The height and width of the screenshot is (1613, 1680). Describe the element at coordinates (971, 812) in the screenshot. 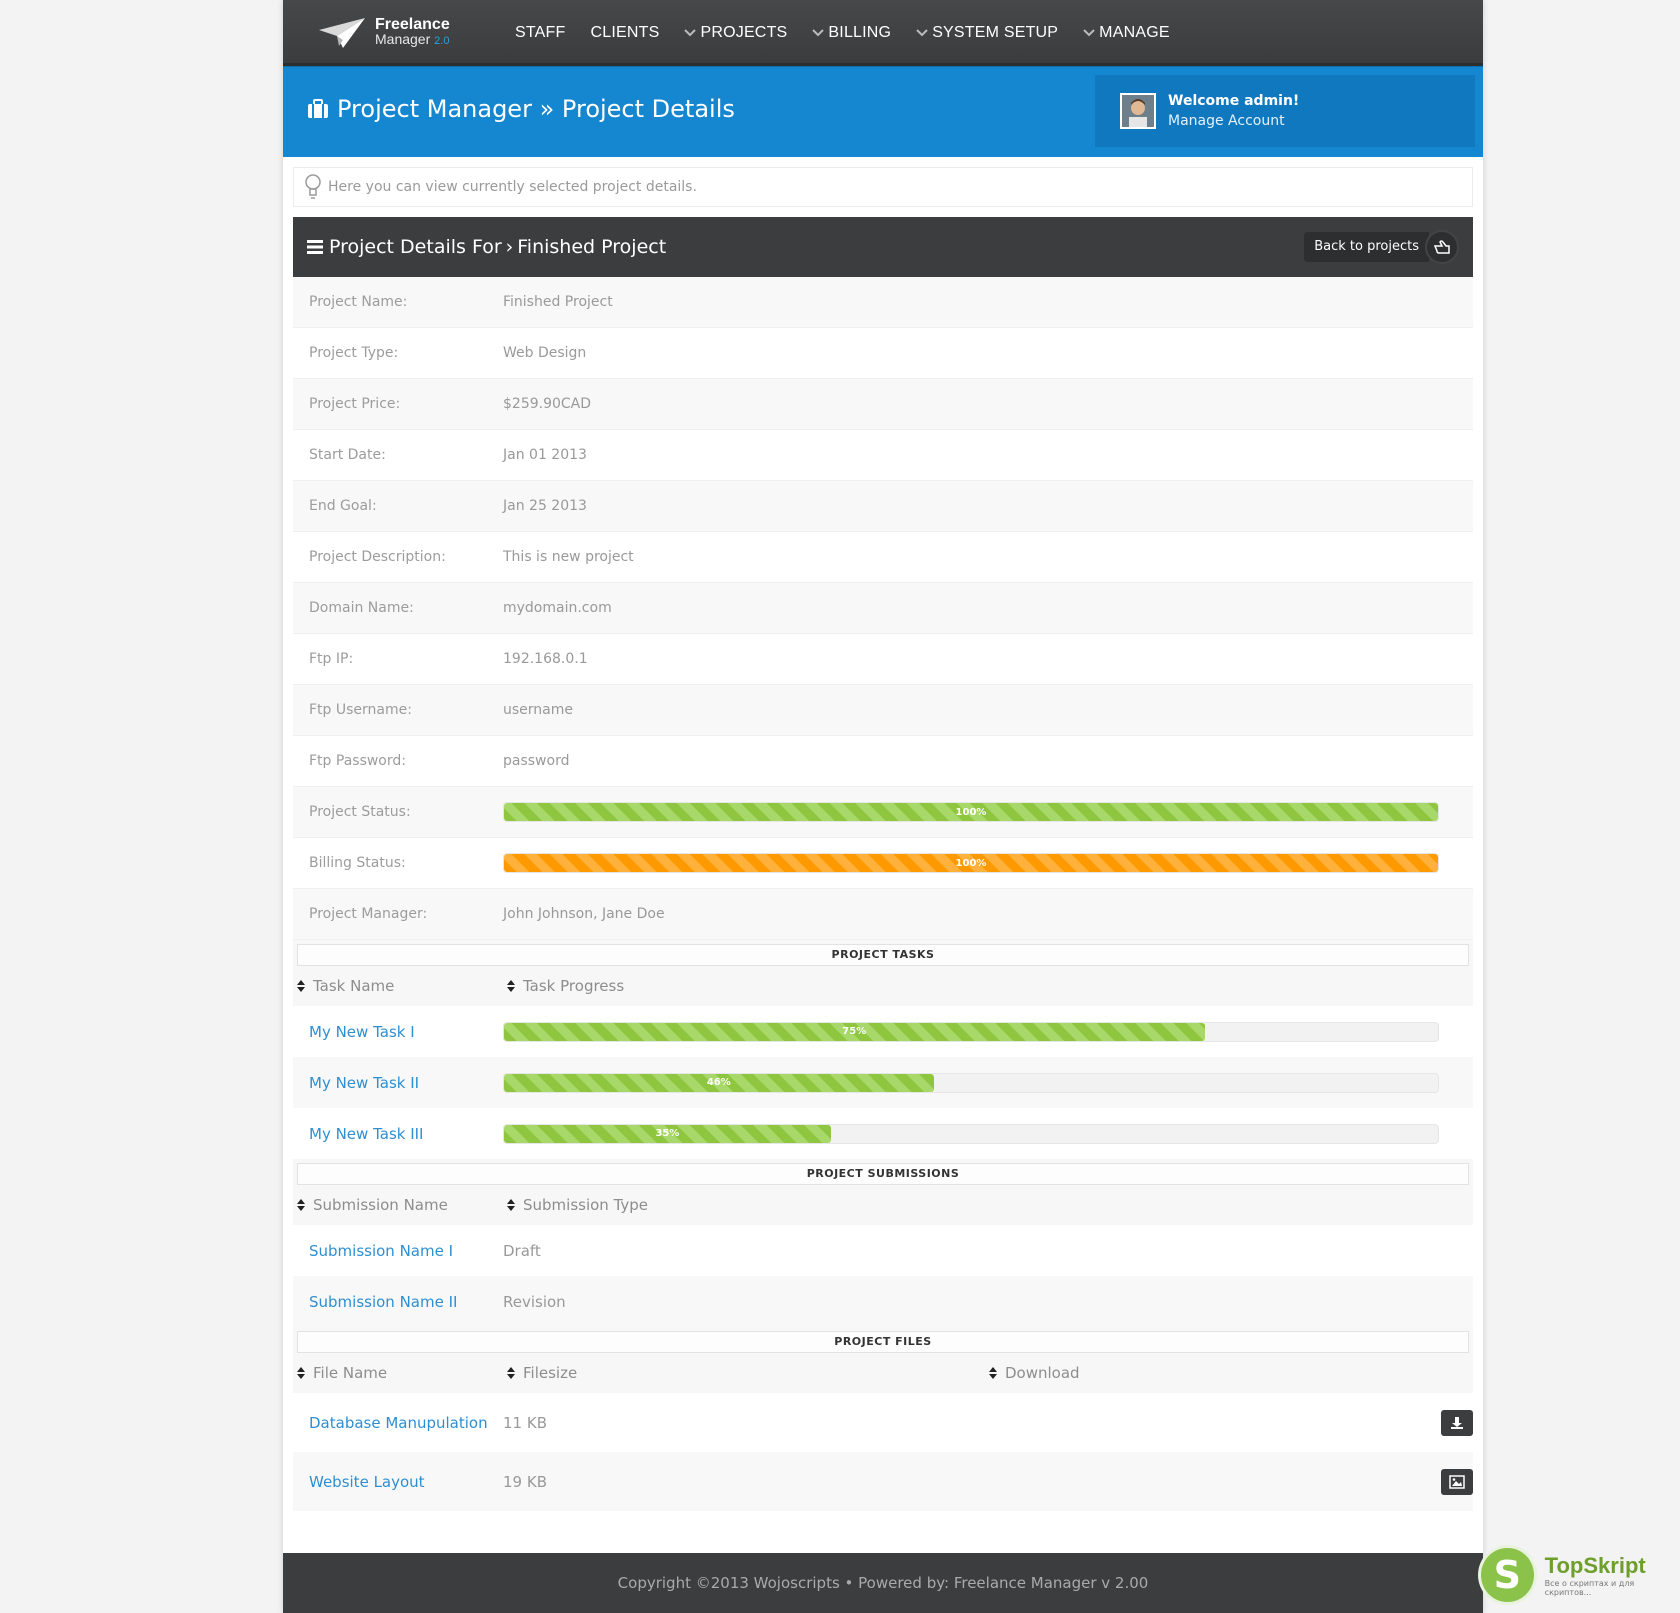

I see `progress-fill: 100%` at that location.